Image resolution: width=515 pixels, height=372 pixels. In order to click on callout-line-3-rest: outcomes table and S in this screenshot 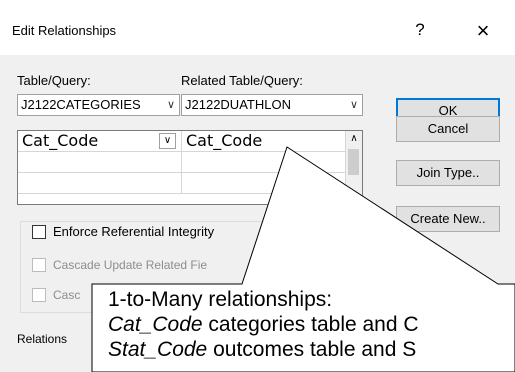, I will do `click(312, 349)`.